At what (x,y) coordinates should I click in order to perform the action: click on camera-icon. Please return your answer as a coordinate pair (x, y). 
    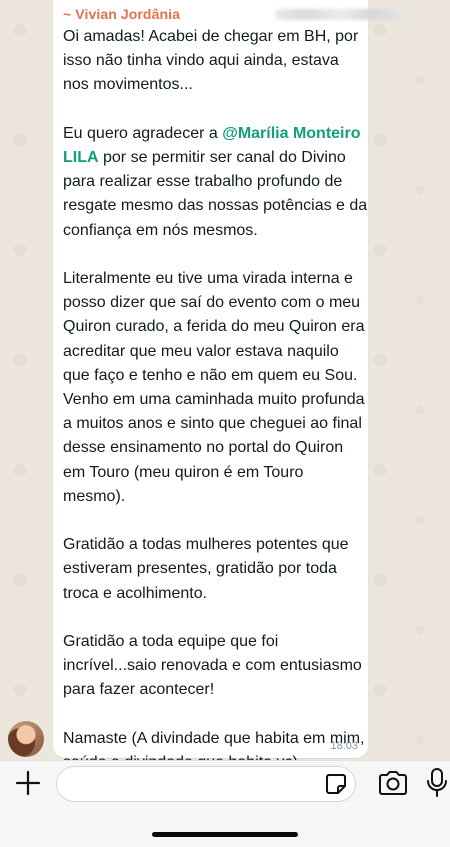
    Looking at the image, I should click on (393, 783).